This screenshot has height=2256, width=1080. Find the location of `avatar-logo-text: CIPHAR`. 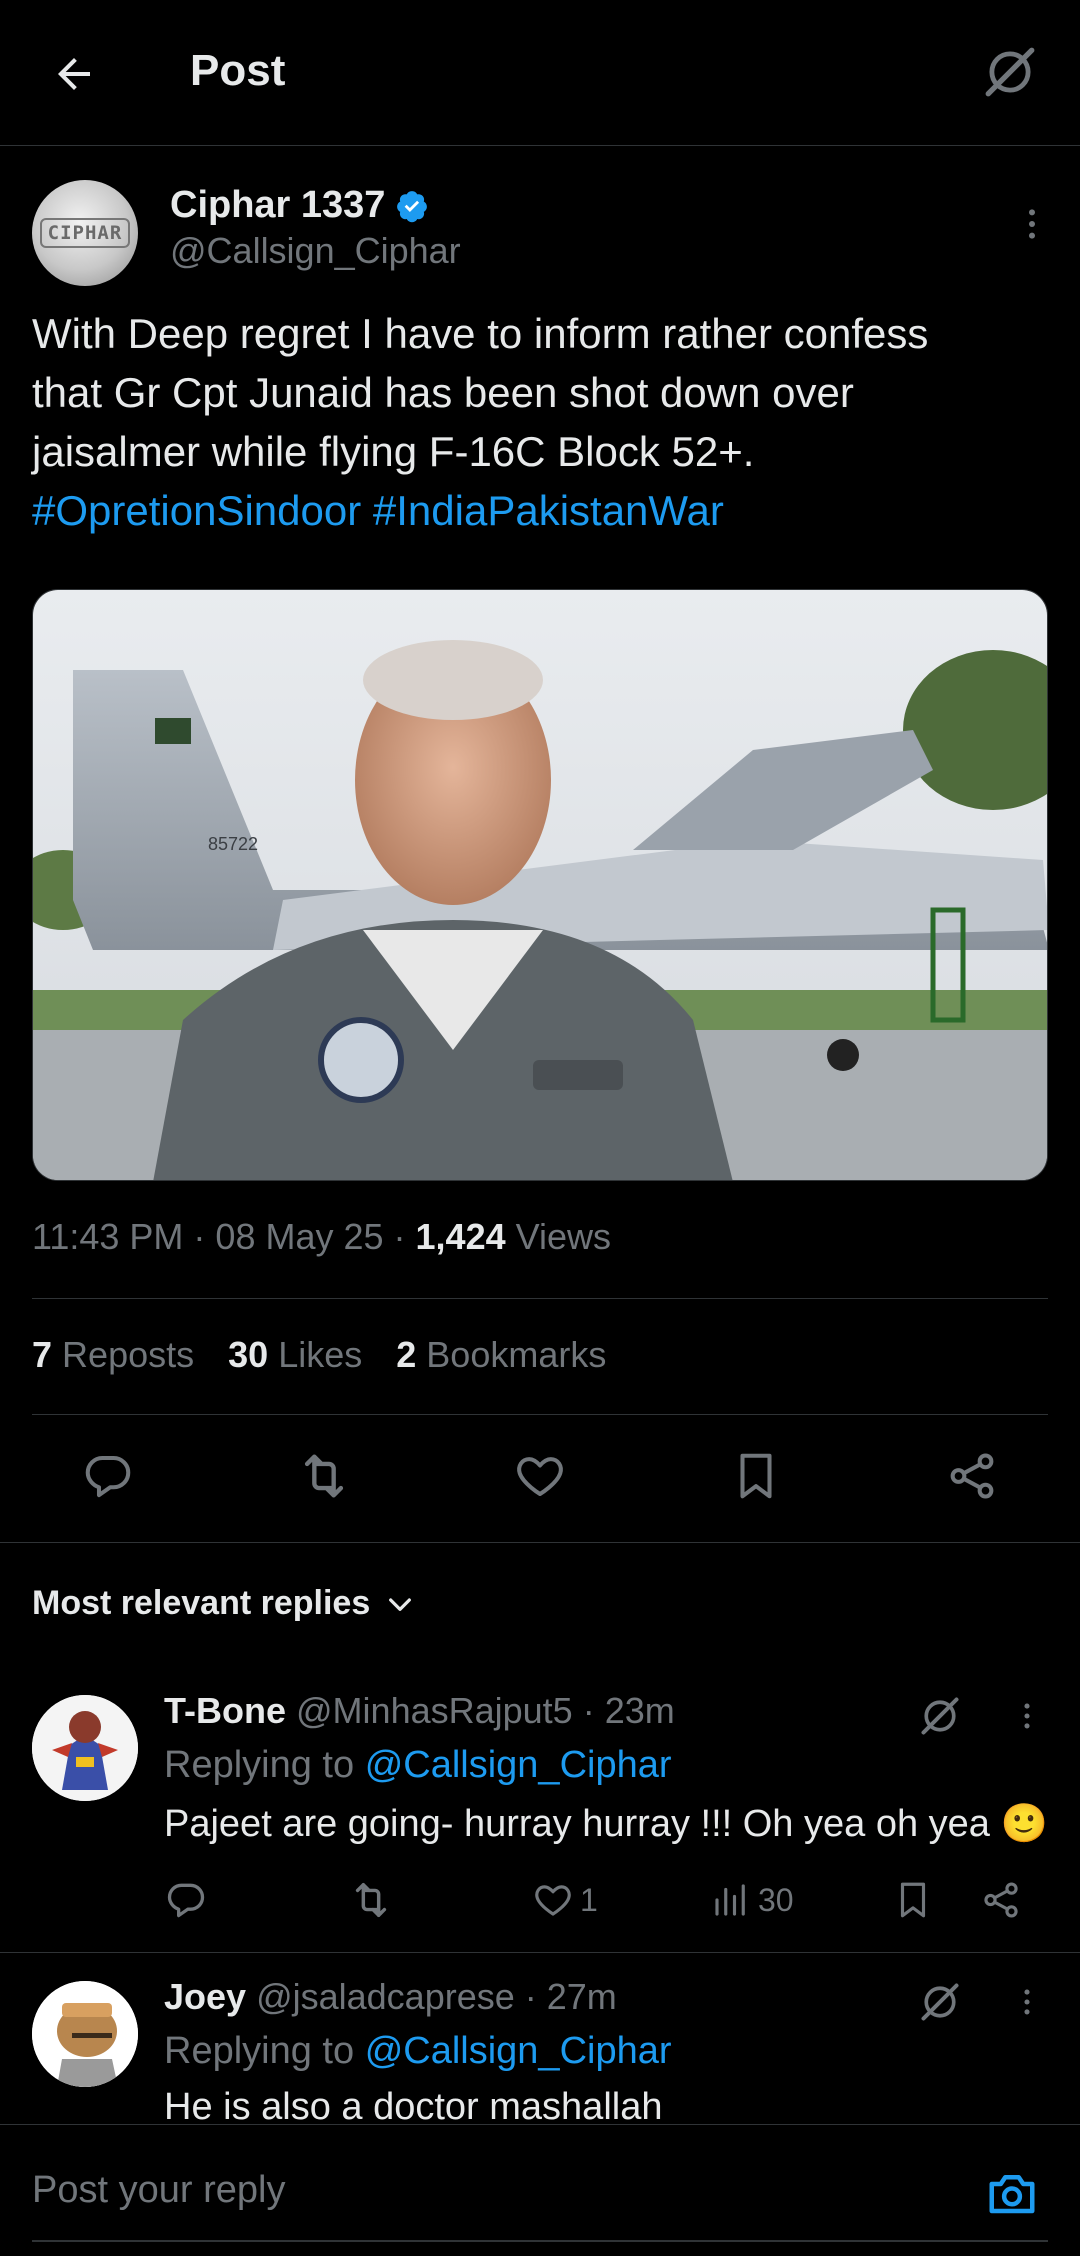

avatar-logo-text: CIPHAR is located at coordinates (85, 233).